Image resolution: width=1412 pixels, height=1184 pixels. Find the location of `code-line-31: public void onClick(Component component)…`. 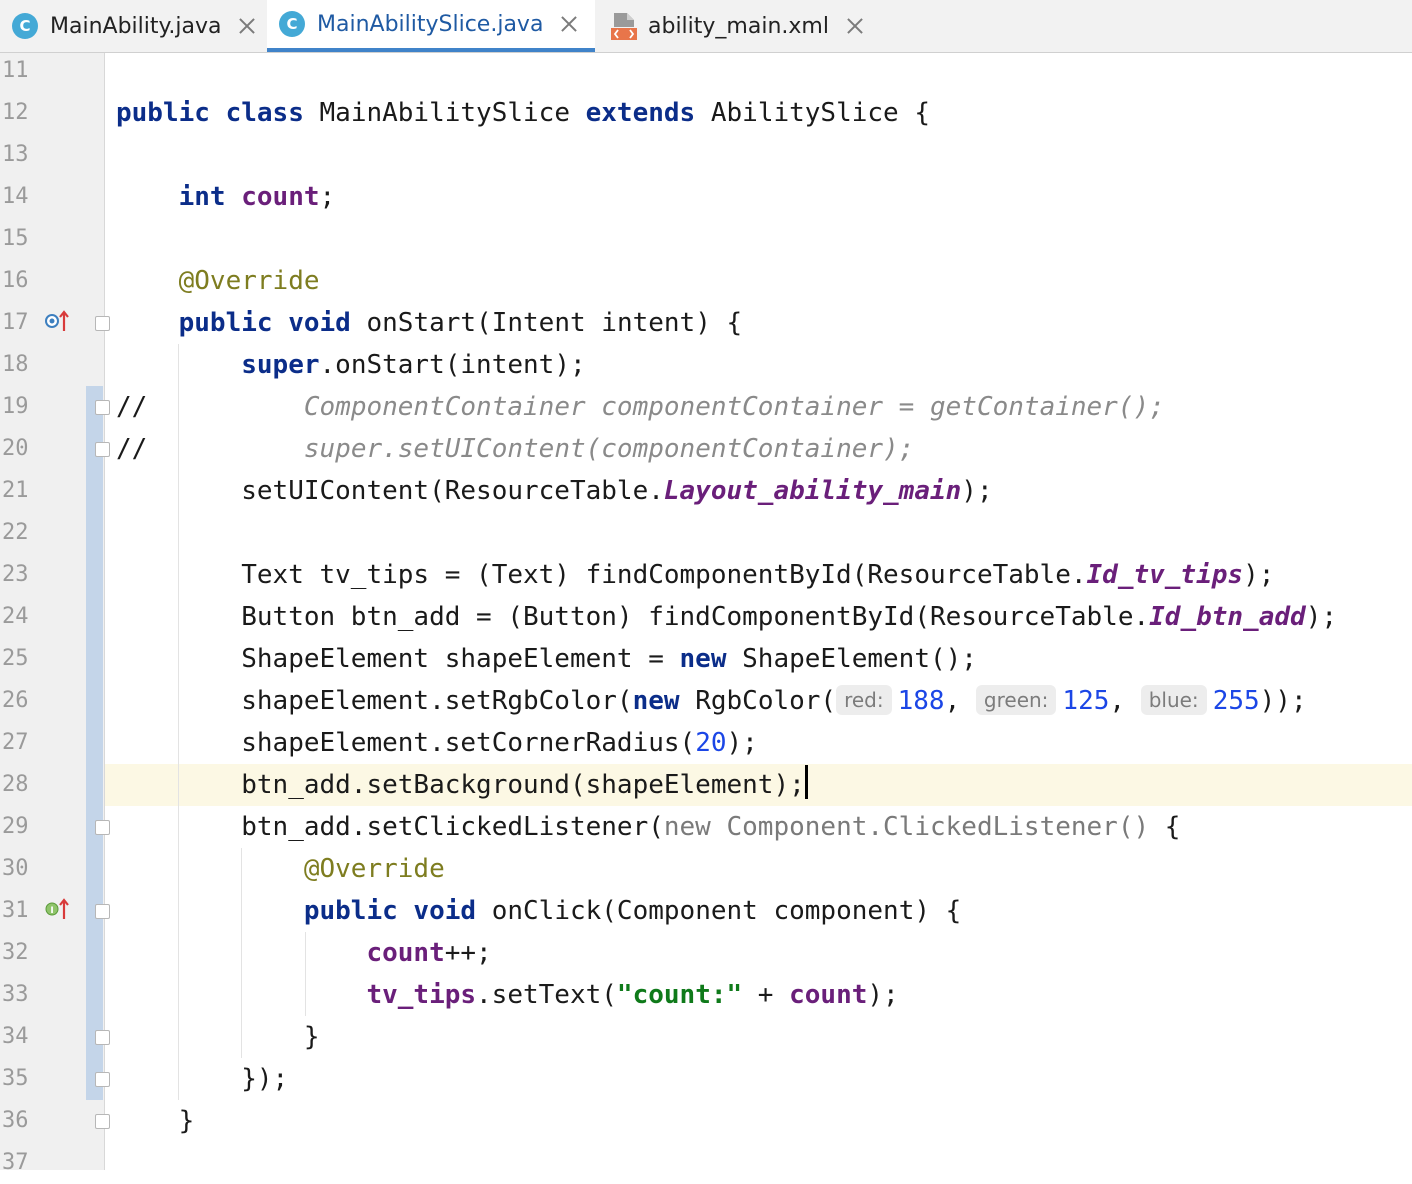

code-line-31: public void onClick(Component component)… is located at coordinates (538, 911).